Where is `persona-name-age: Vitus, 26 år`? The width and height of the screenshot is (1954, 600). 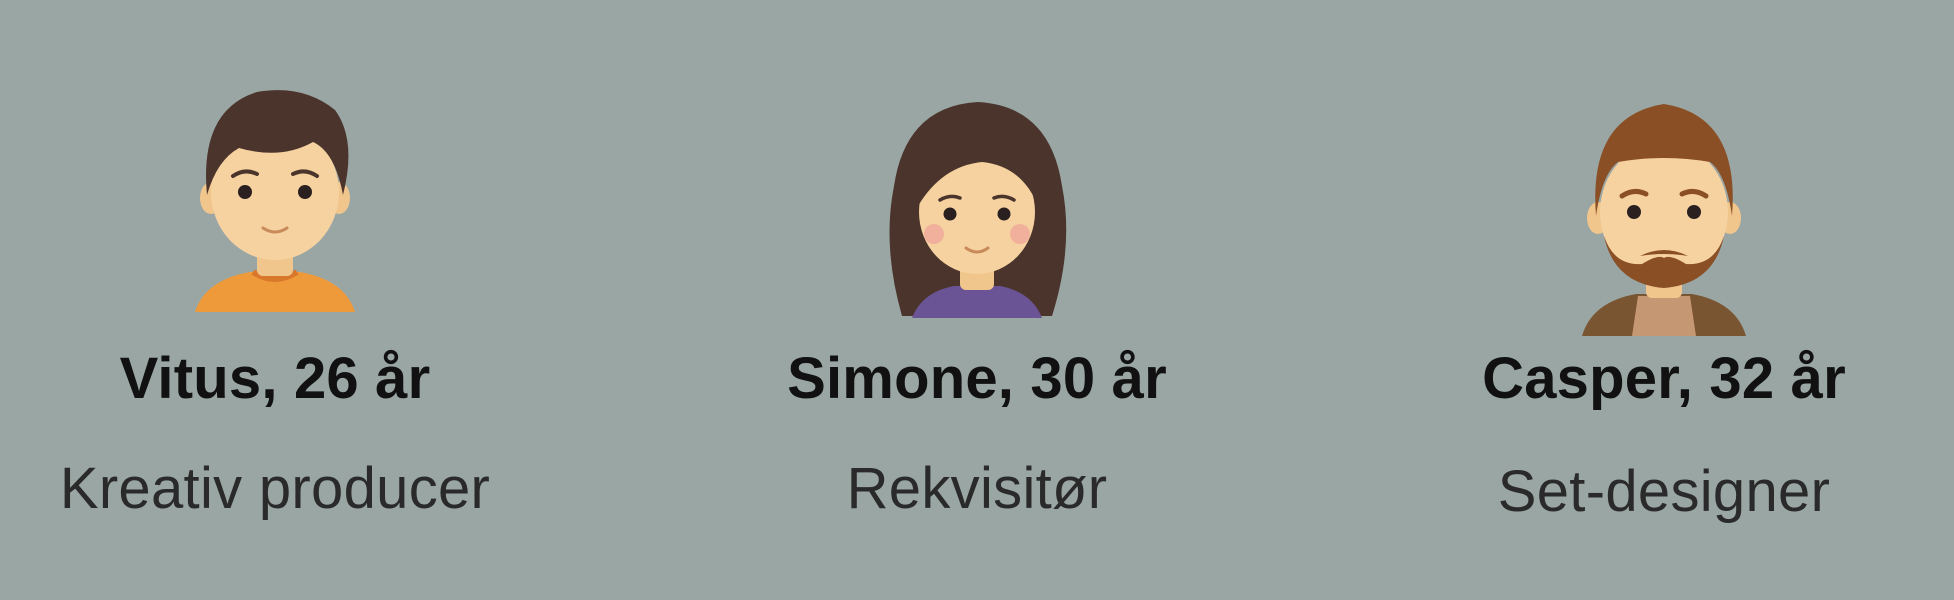 persona-name-age: Vitus, 26 år is located at coordinates (275, 378).